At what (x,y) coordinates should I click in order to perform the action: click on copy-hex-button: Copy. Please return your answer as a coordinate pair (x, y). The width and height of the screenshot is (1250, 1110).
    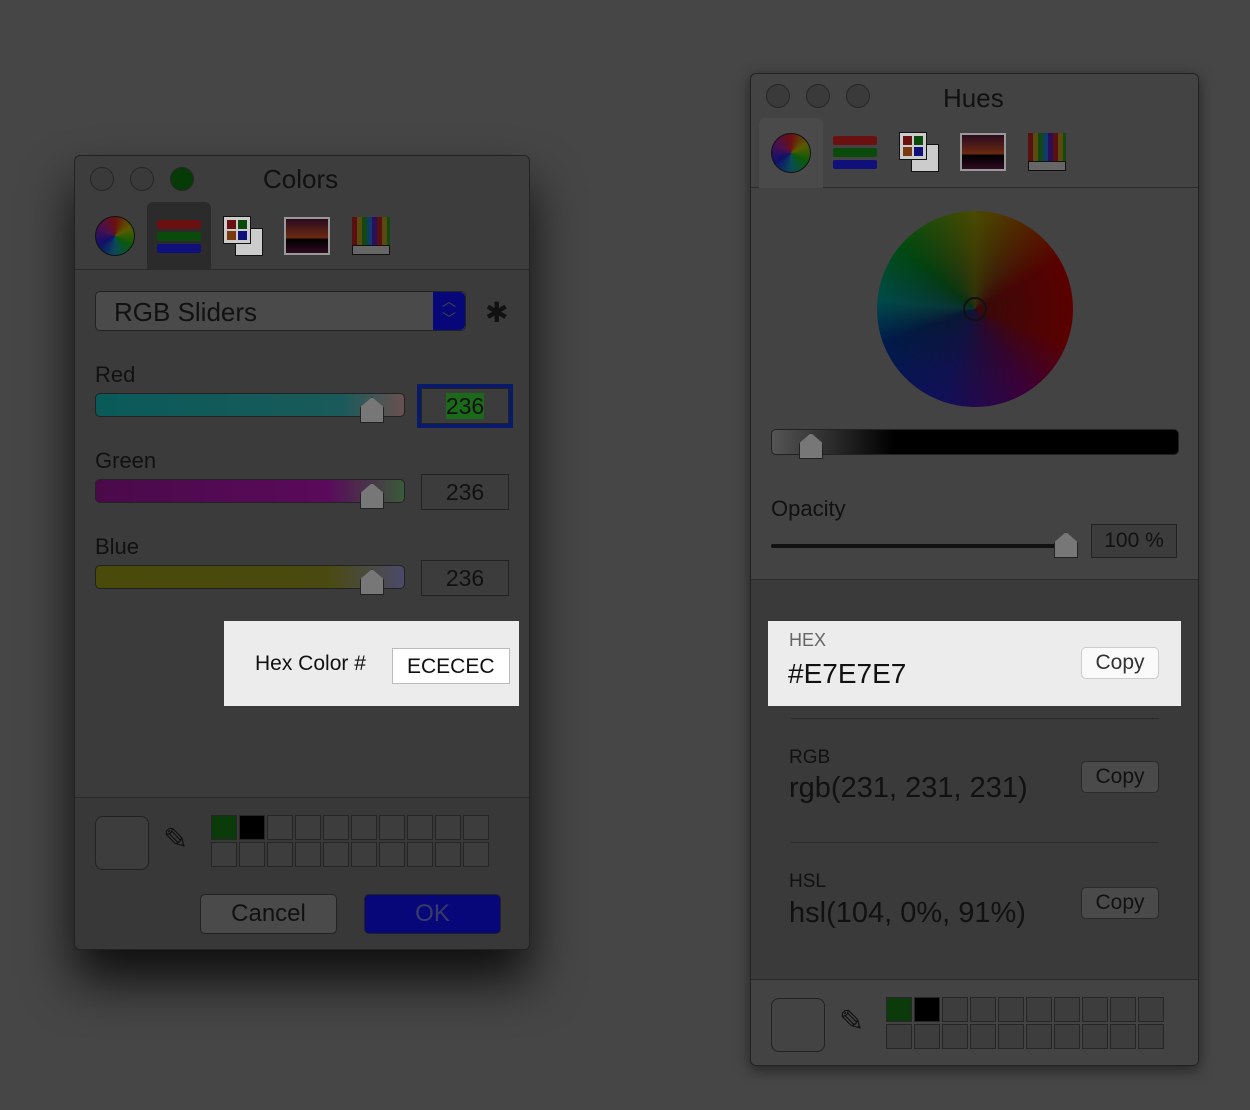
    Looking at the image, I should click on (1120, 663).